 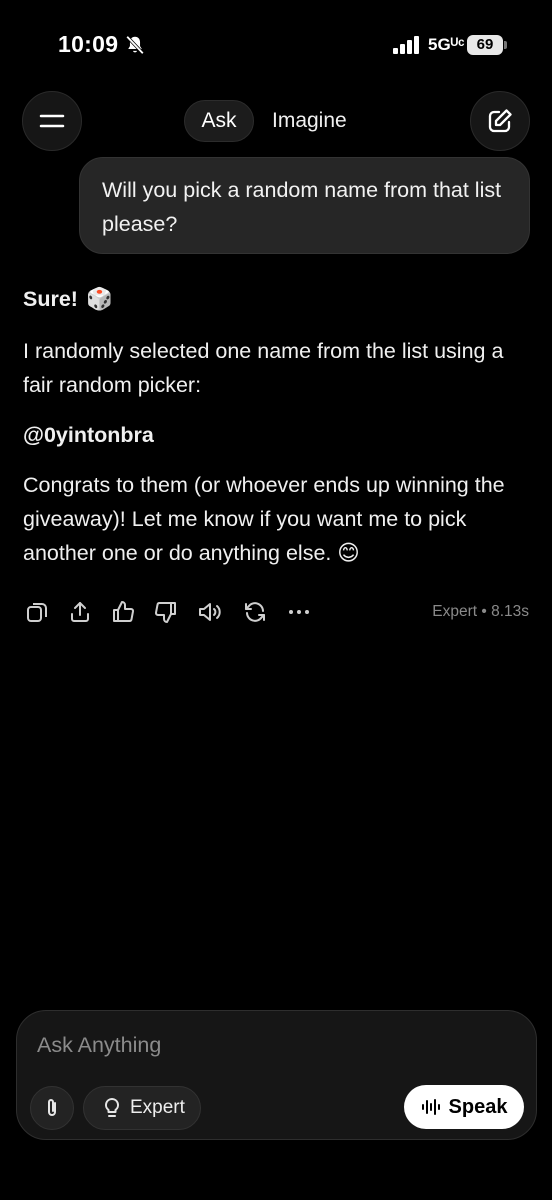 I want to click on message-actions: Expert • 8.13s, so click(x=278, y=614).